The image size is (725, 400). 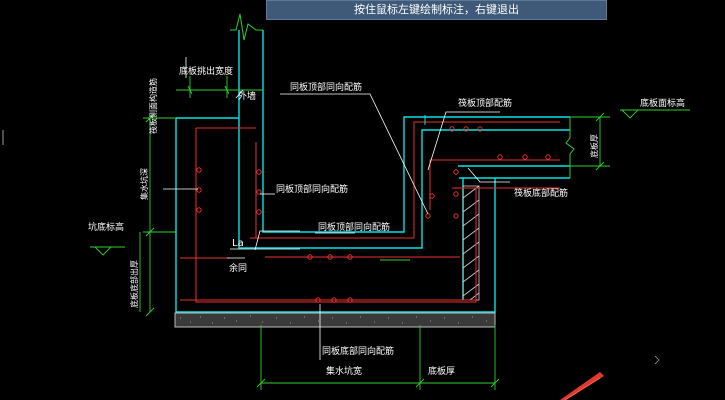 What do you see at coordinates (570, 147) in the screenshot?
I see `break-line-right` at bounding box center [570, 147].